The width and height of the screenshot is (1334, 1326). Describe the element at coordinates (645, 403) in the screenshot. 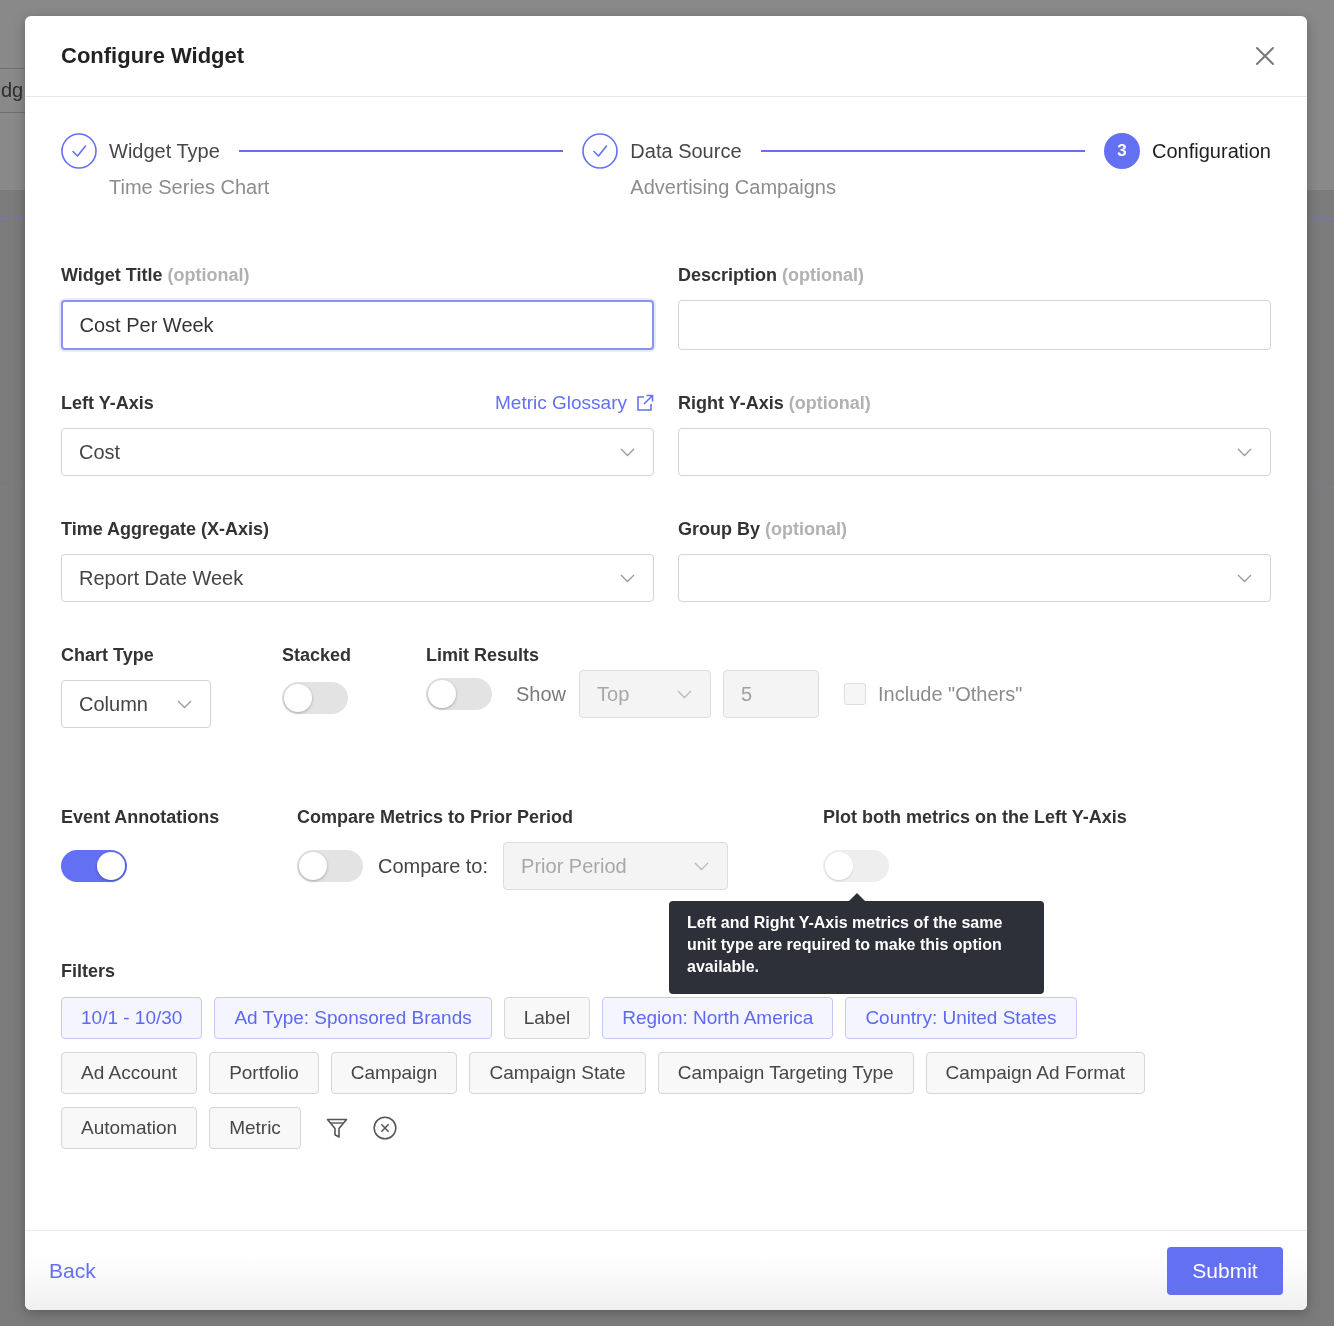

I see `external-link-icon` at that location.